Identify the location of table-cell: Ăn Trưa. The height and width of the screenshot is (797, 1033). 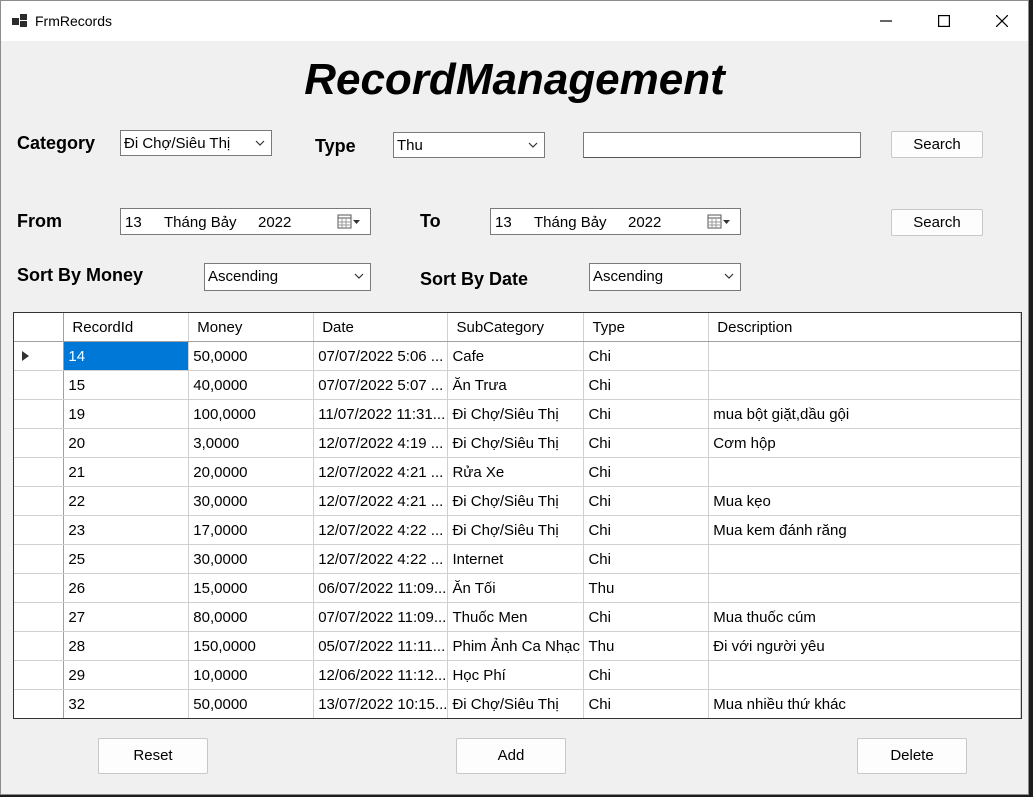
(516, 385).